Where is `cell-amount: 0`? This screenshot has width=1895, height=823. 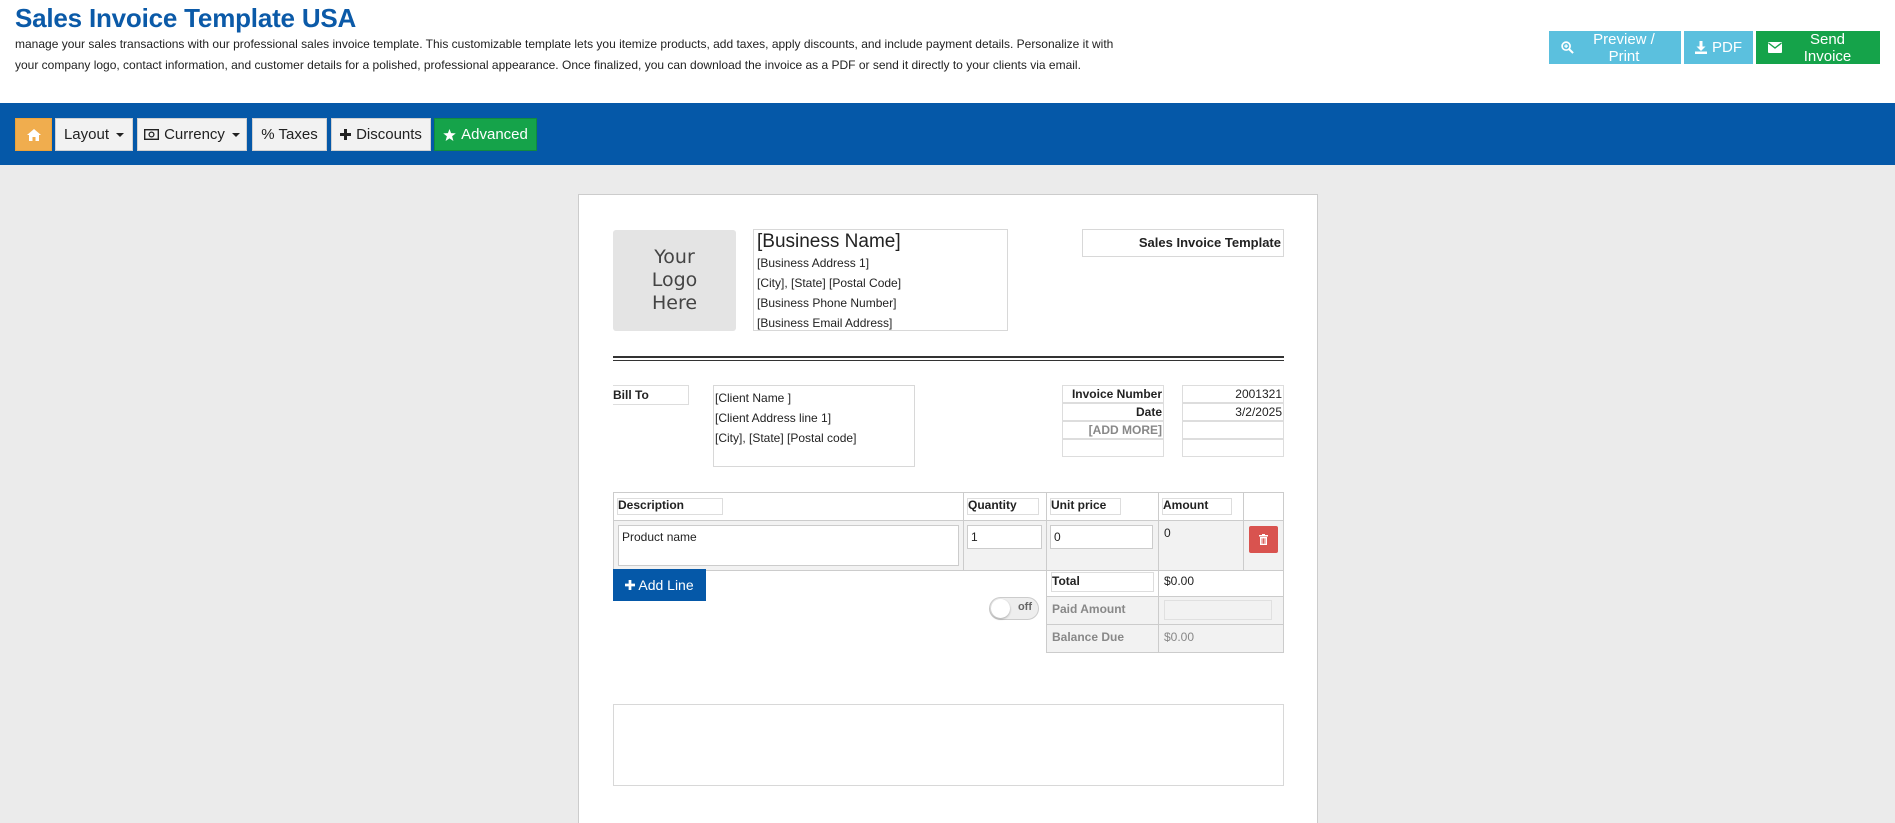
cell-amount: 0 is located at coordinates (1201, 545).